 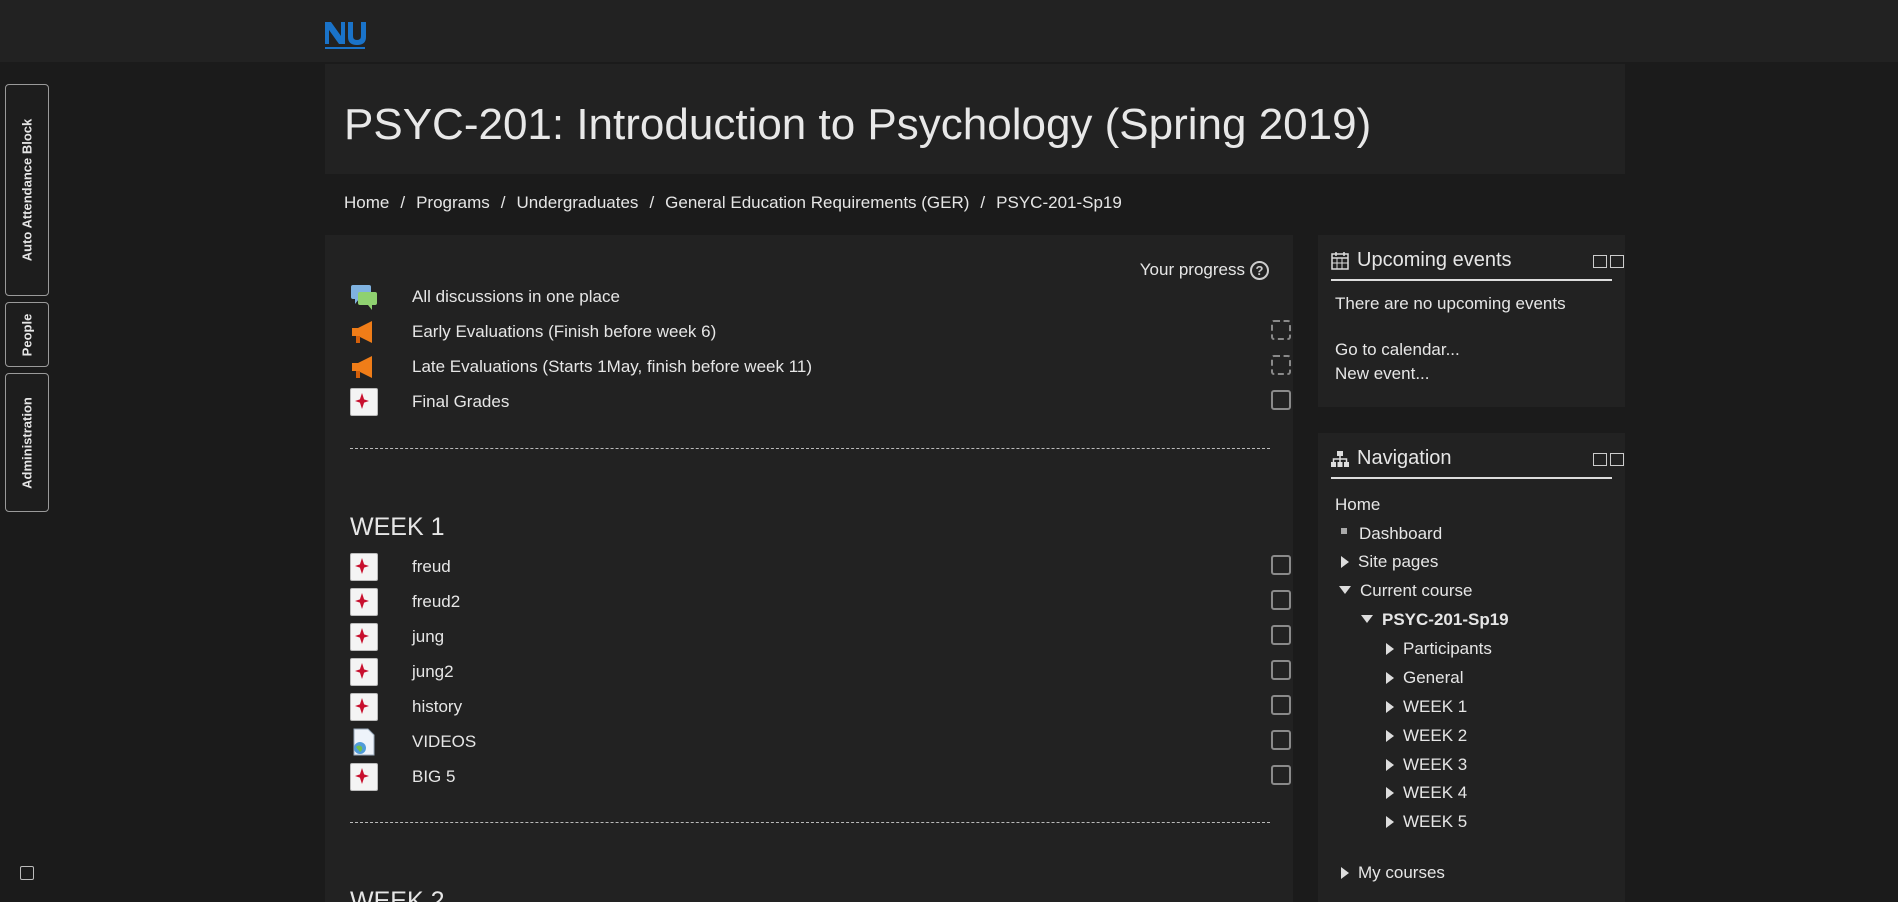 I want to click on activity-label: jung2, so click(x=433, y=671).